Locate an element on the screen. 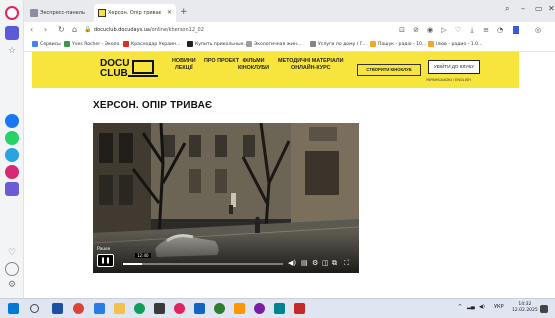 The image size is (555, 318). create-club-button: СТВОРИТИ КІНОКЛУБ is located at coordinates (389, 70).